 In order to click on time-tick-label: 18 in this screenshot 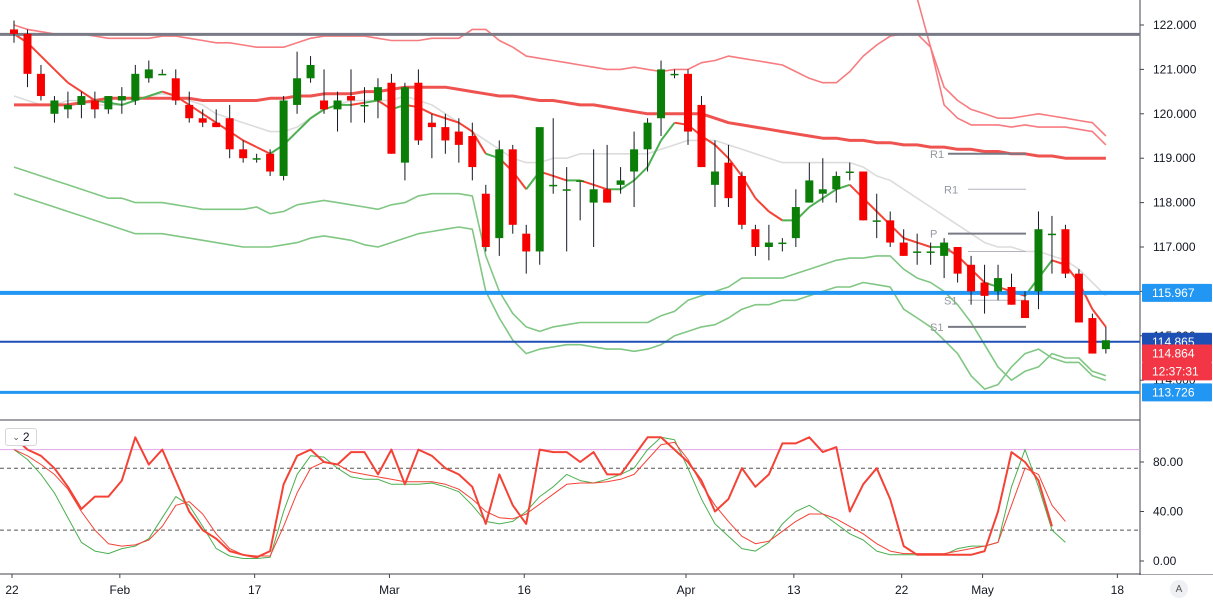, I will do `click(1118, 590)`.